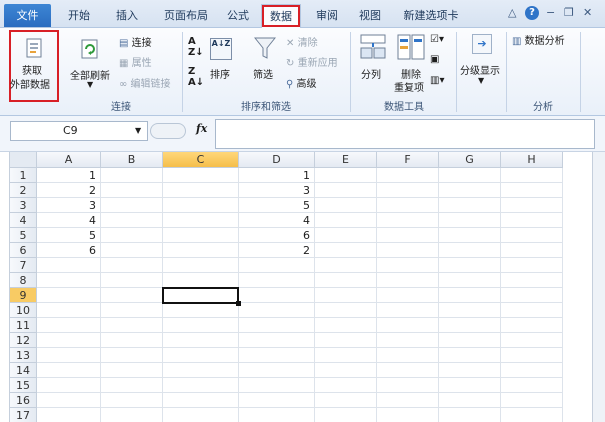 This screenshot has width=605, height=422. Describe the element at coordinates (201, 400) in the screenshot. I see `cell-c16` at that location.